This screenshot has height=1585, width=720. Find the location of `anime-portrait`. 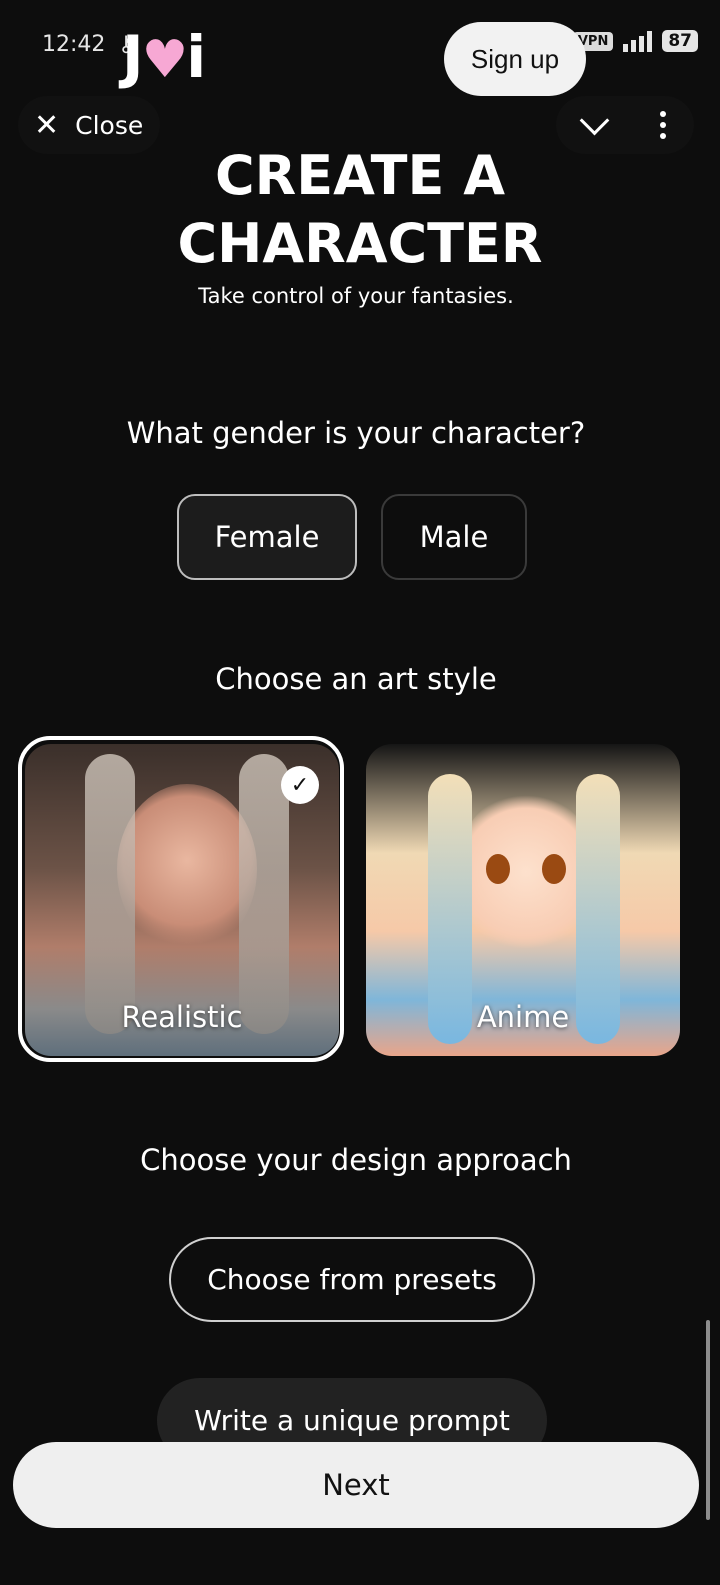

anime-portrait is located at coordinates (526, 872).